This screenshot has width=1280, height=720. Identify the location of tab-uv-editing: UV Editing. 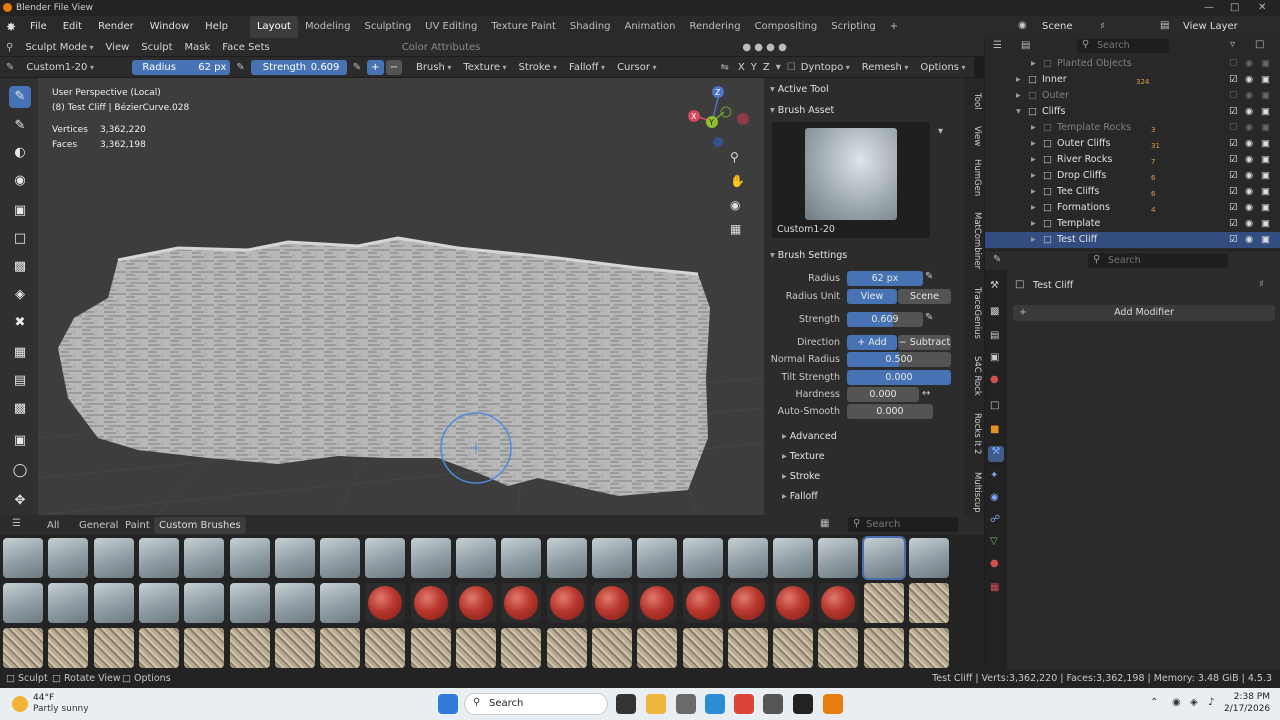
(451, 27).